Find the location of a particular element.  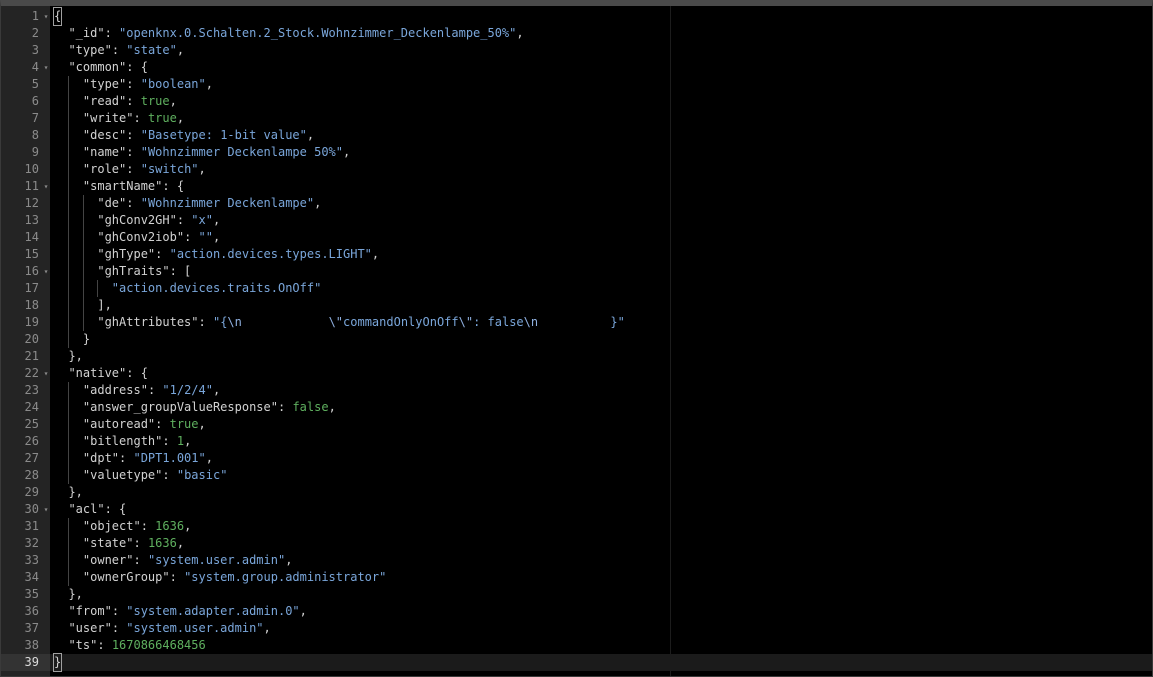

code-line: 14 "ghConv2iob": "", is located at coordinates (576, 237).